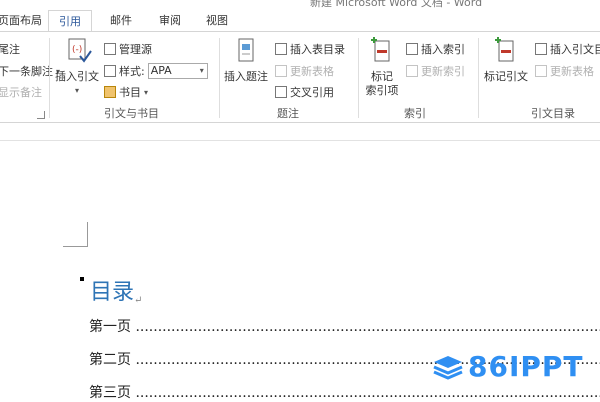 The width and height of the screenshot is (600, 402). What do you see at coordinates (82, 279) in the screenshot?
I see `paragraph-format-mark` at bounding box center [82, 279].